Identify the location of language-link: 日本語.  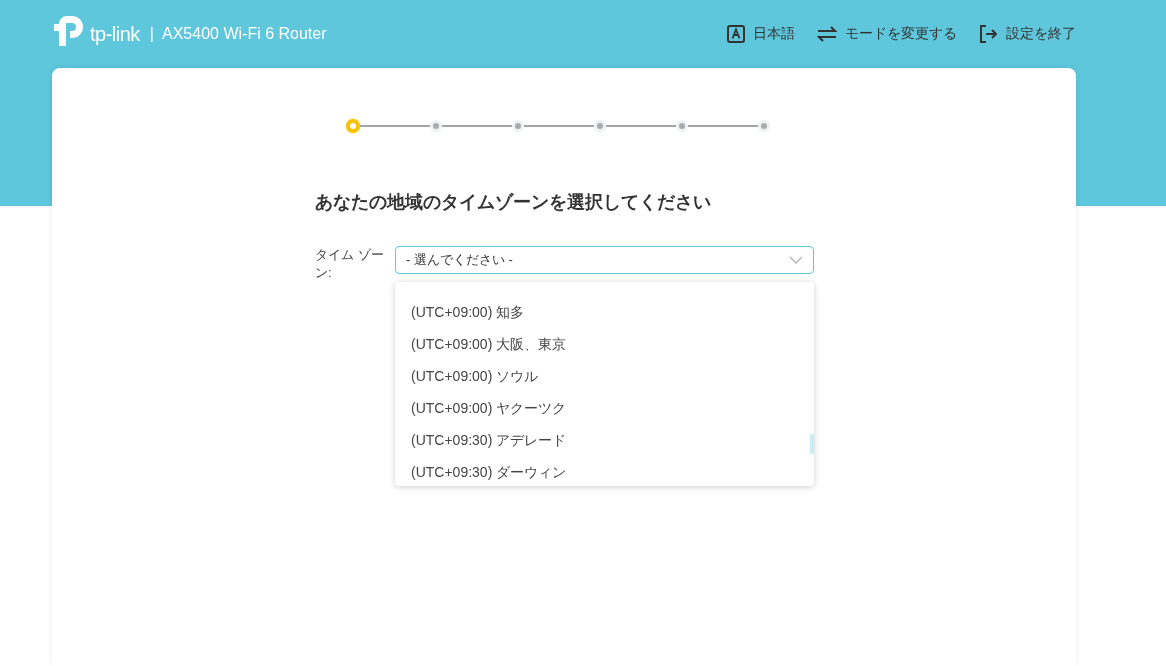
(761, 34).